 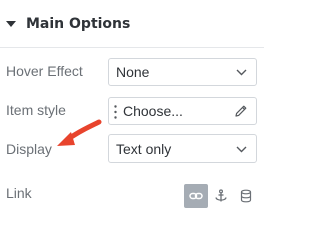 What do you see at coordinates (79, 132) in the screenshot?
I see `annotation-arrow` at bounding box center [79, 132].